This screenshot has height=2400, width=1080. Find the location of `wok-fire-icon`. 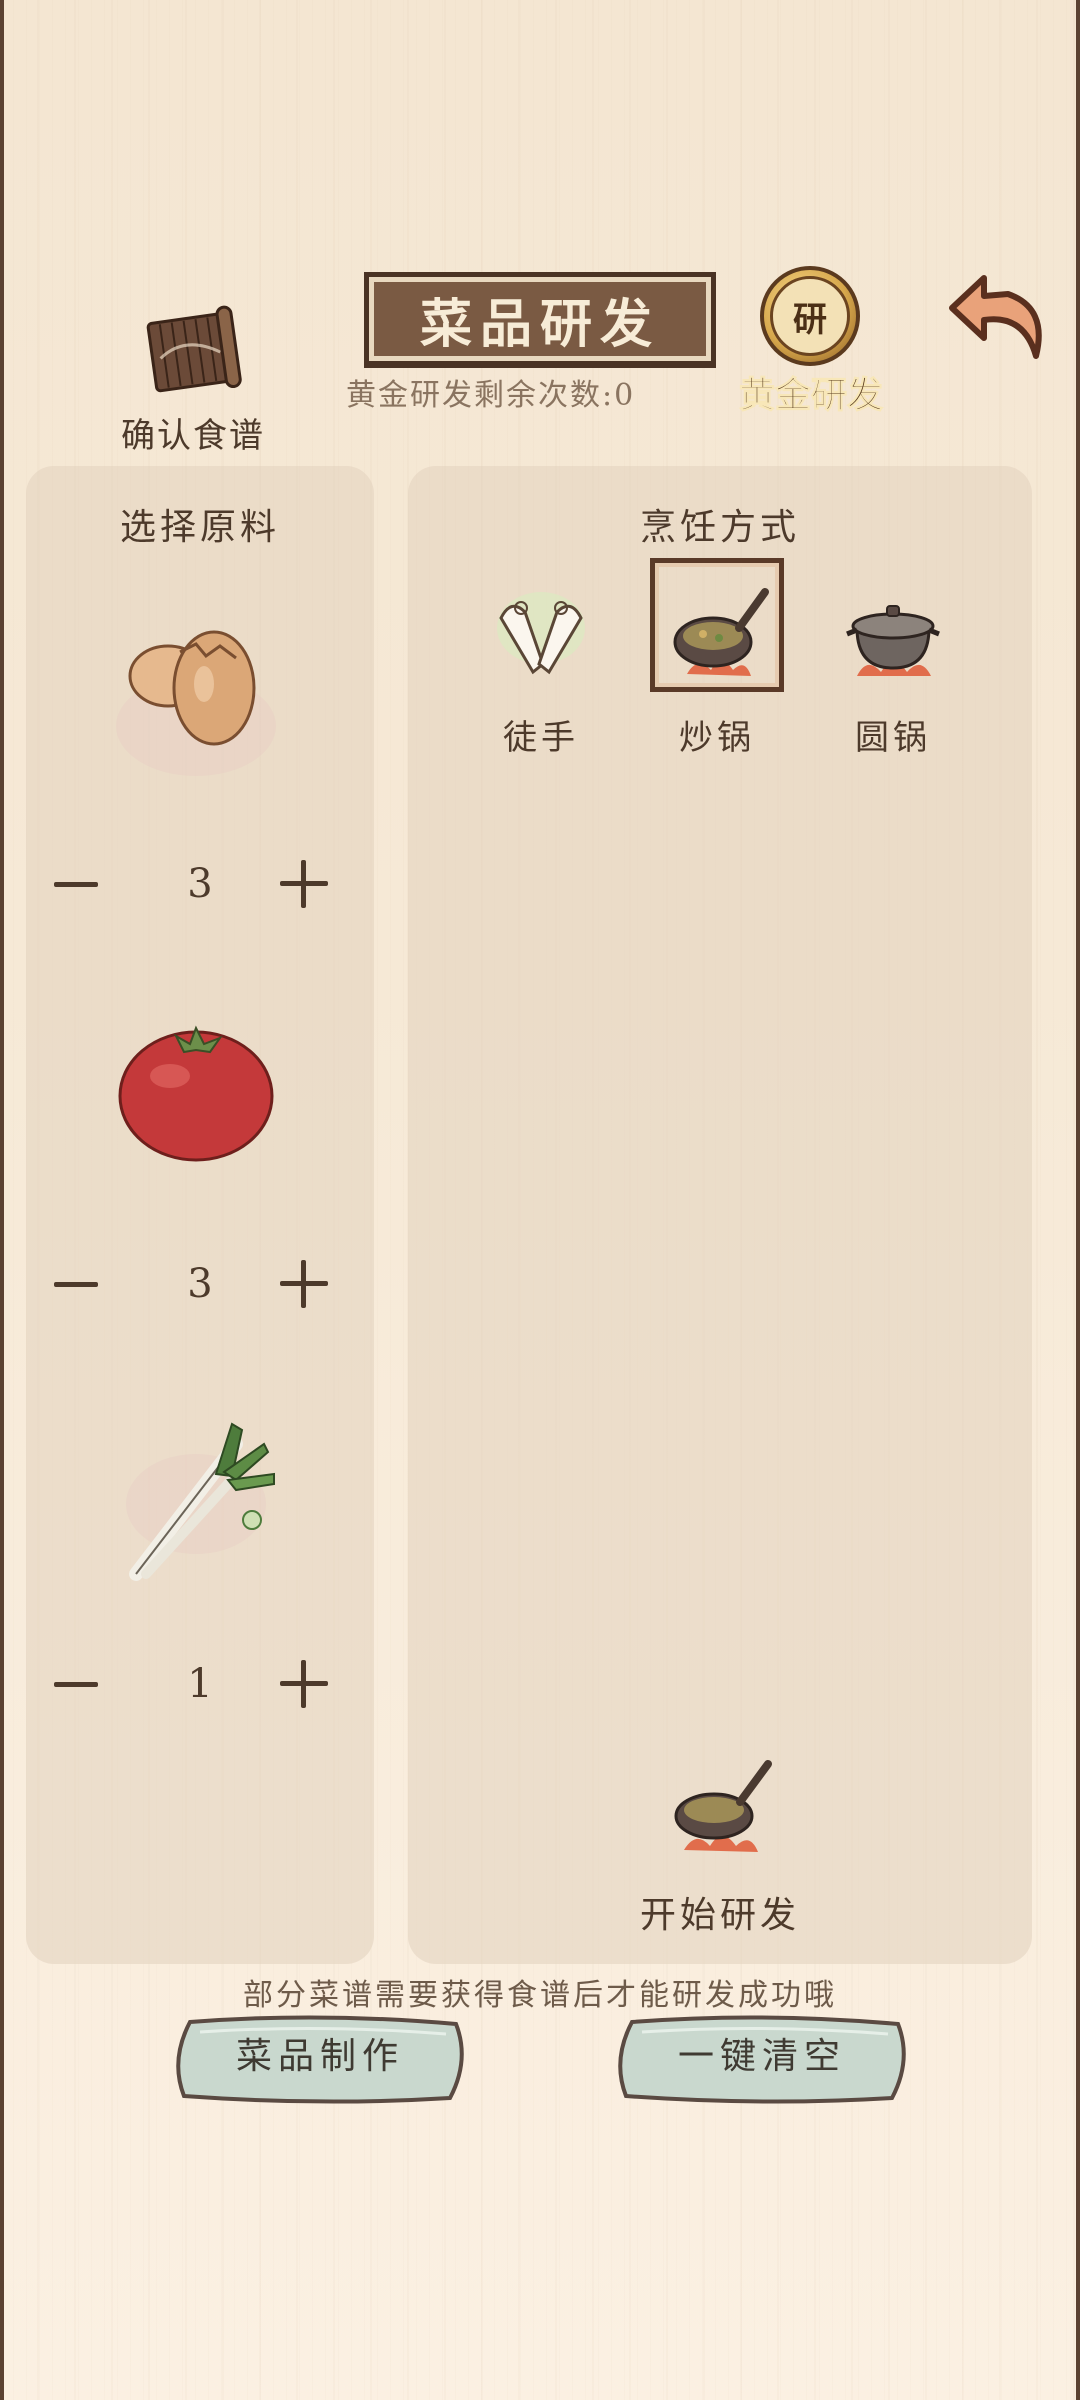

wok-fire-icon is located at coordinates (723, 1806).